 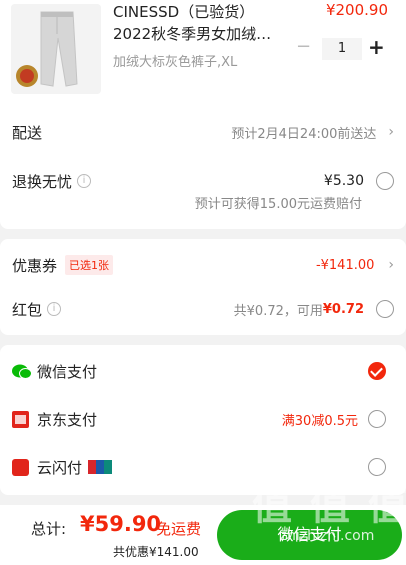 What do you see at coordinates (203, 535) in the screenshot?
I see `checkout-bar: 总计: ¥59.90 免运费 共优惠¥141.00 微信支付` at bounding box center [203, 535].